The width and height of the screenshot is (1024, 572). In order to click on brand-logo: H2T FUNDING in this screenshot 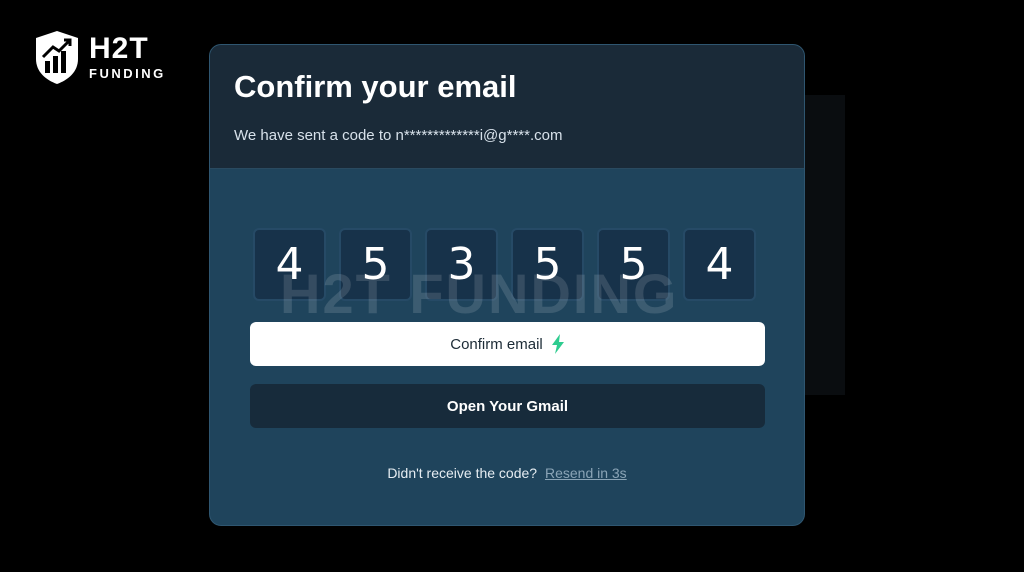, I will do `click(99, 57)`.